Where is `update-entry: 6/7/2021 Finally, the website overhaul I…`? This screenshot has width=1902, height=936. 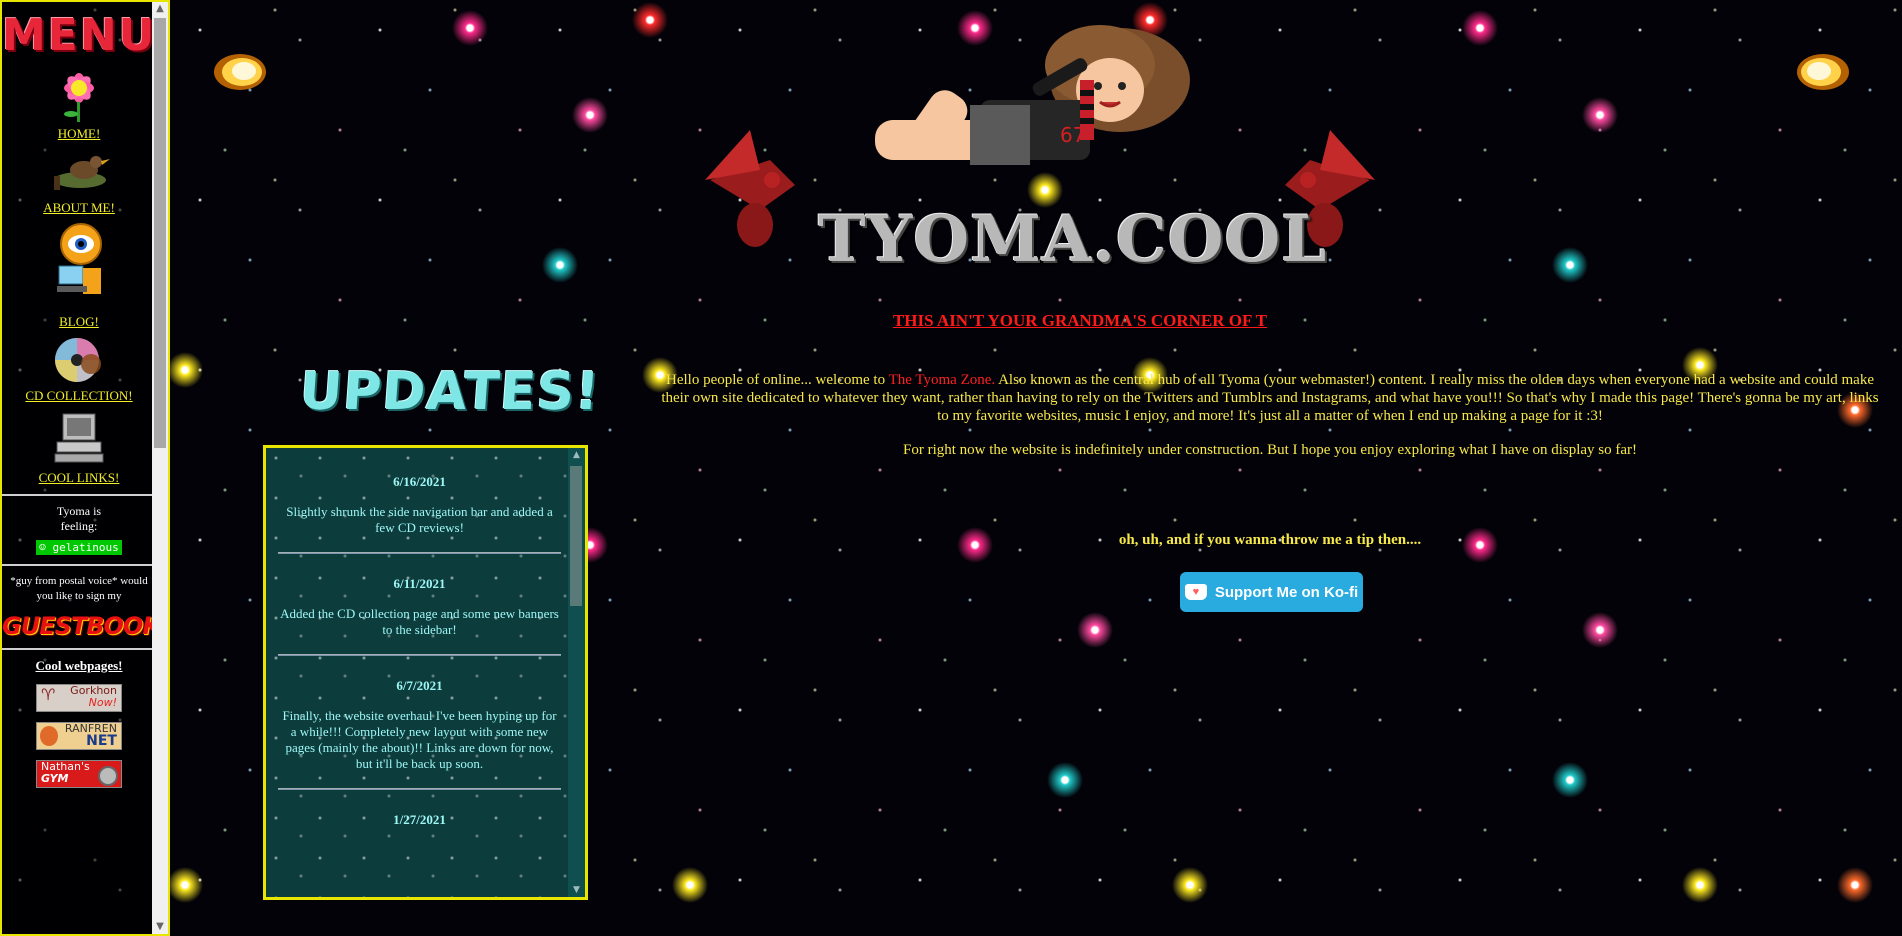
update-entry: 6/7/2021 Finally, the website overhaul I… is located at coordinates (419, 734).